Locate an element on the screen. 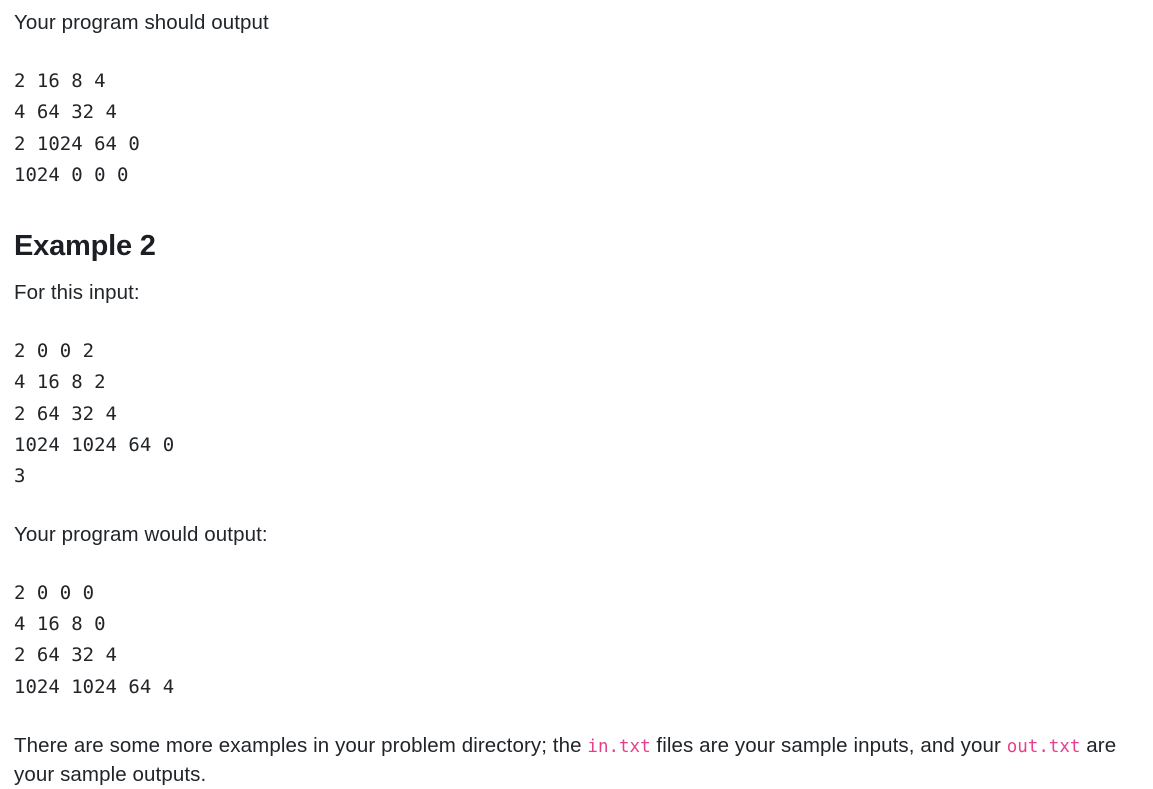 This screenshot has height=789, width=1153. out-txt-code: out.txt is located at coordinates (1043, 746).